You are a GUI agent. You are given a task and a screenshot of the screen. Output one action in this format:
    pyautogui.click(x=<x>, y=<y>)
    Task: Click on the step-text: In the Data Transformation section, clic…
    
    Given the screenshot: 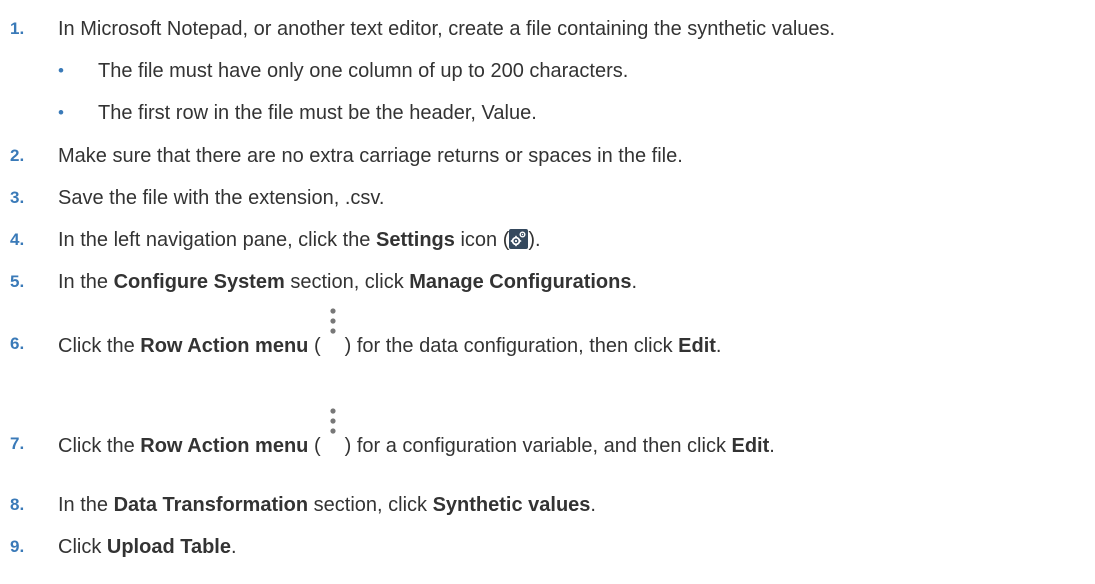 What is the action you would take?
    pyautogui.click(x=327, y=505)
    